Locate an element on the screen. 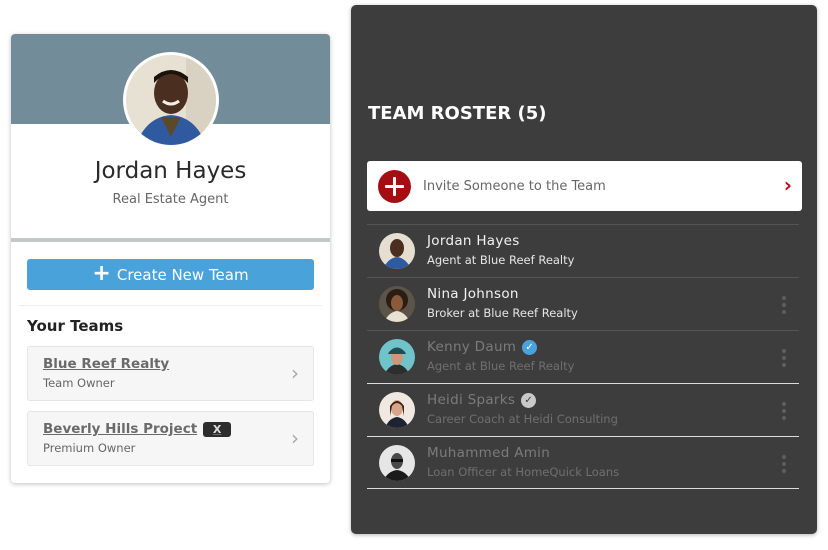 This screenshot has width=828, height=550. profile-name: Jordan Hayes is located at coordinates (170, 171).